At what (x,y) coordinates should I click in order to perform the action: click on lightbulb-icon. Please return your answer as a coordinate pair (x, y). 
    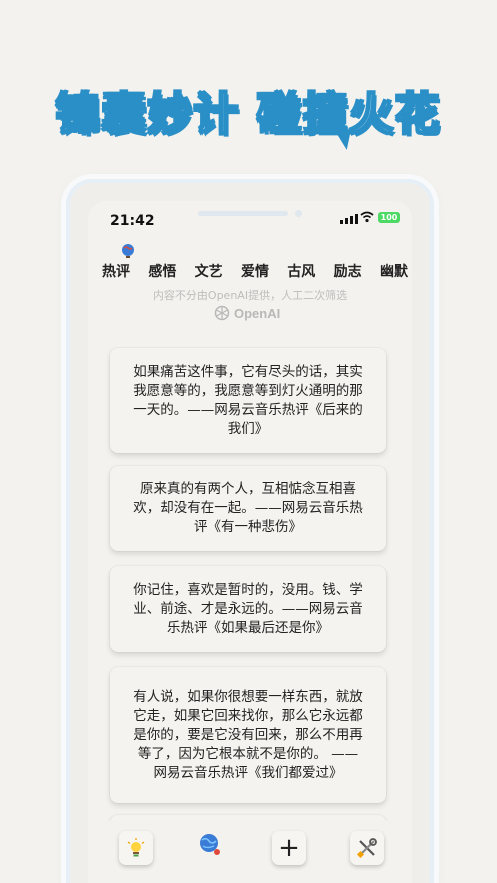
    Looking at the image, I should click on (136, 847).